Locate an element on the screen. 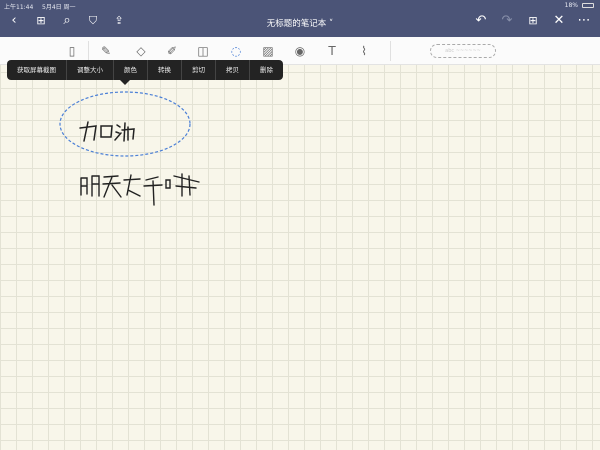 This screenshot has width=600, height=450. handwriting-jiayou is located at coordinates (107, 131).